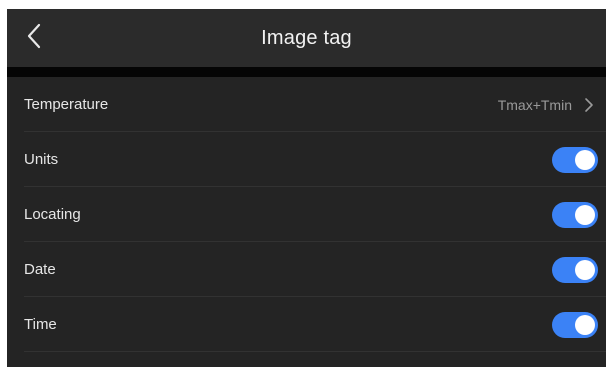 The image size is (606, 367). What do you see at coordinates (52, 214) in the screenshot?
I see `locating-label: Locating` at bounding box center [52, 214].